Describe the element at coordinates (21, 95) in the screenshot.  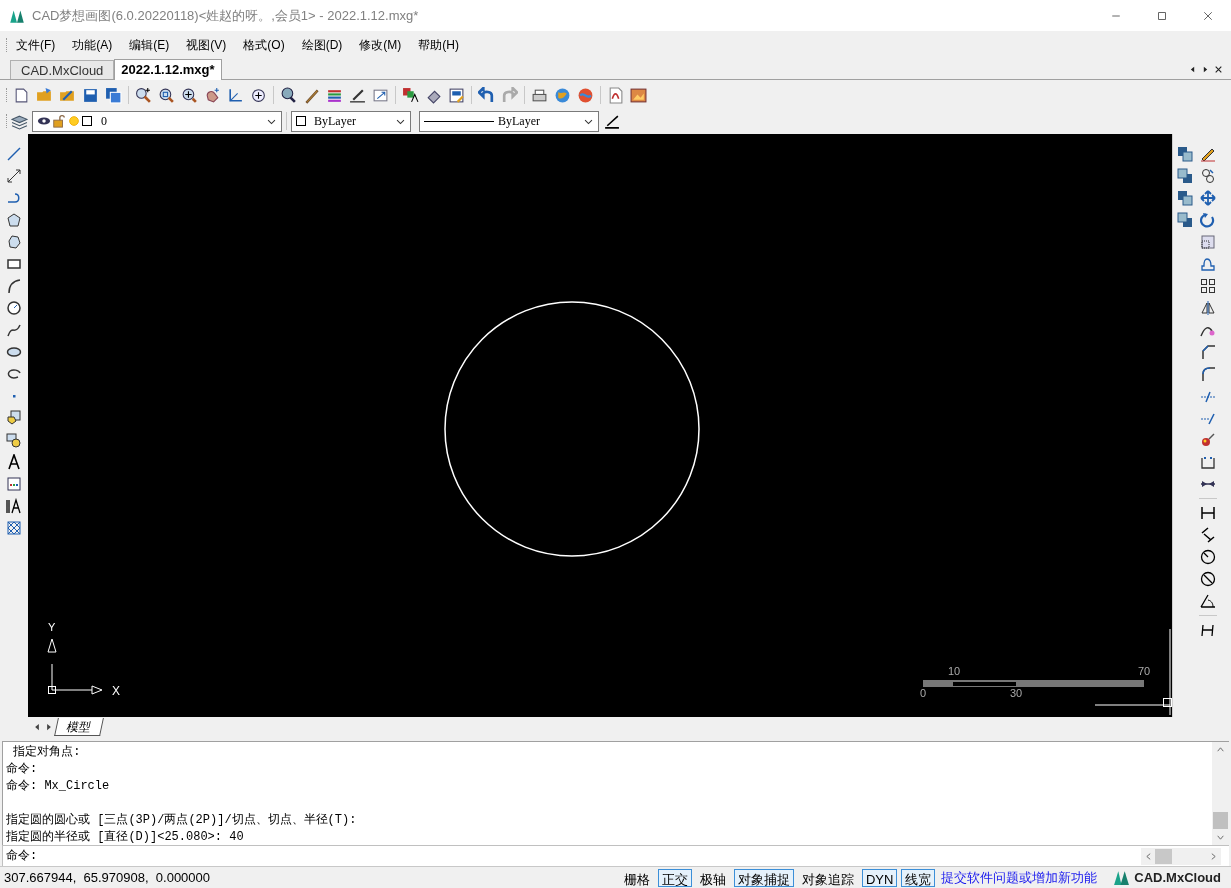
I see `new-file-icon` at that location.